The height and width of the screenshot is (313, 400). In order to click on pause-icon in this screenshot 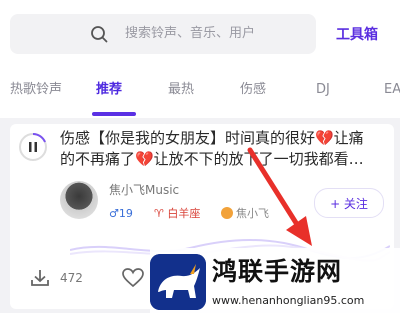, I will do `click(33, 147)`.